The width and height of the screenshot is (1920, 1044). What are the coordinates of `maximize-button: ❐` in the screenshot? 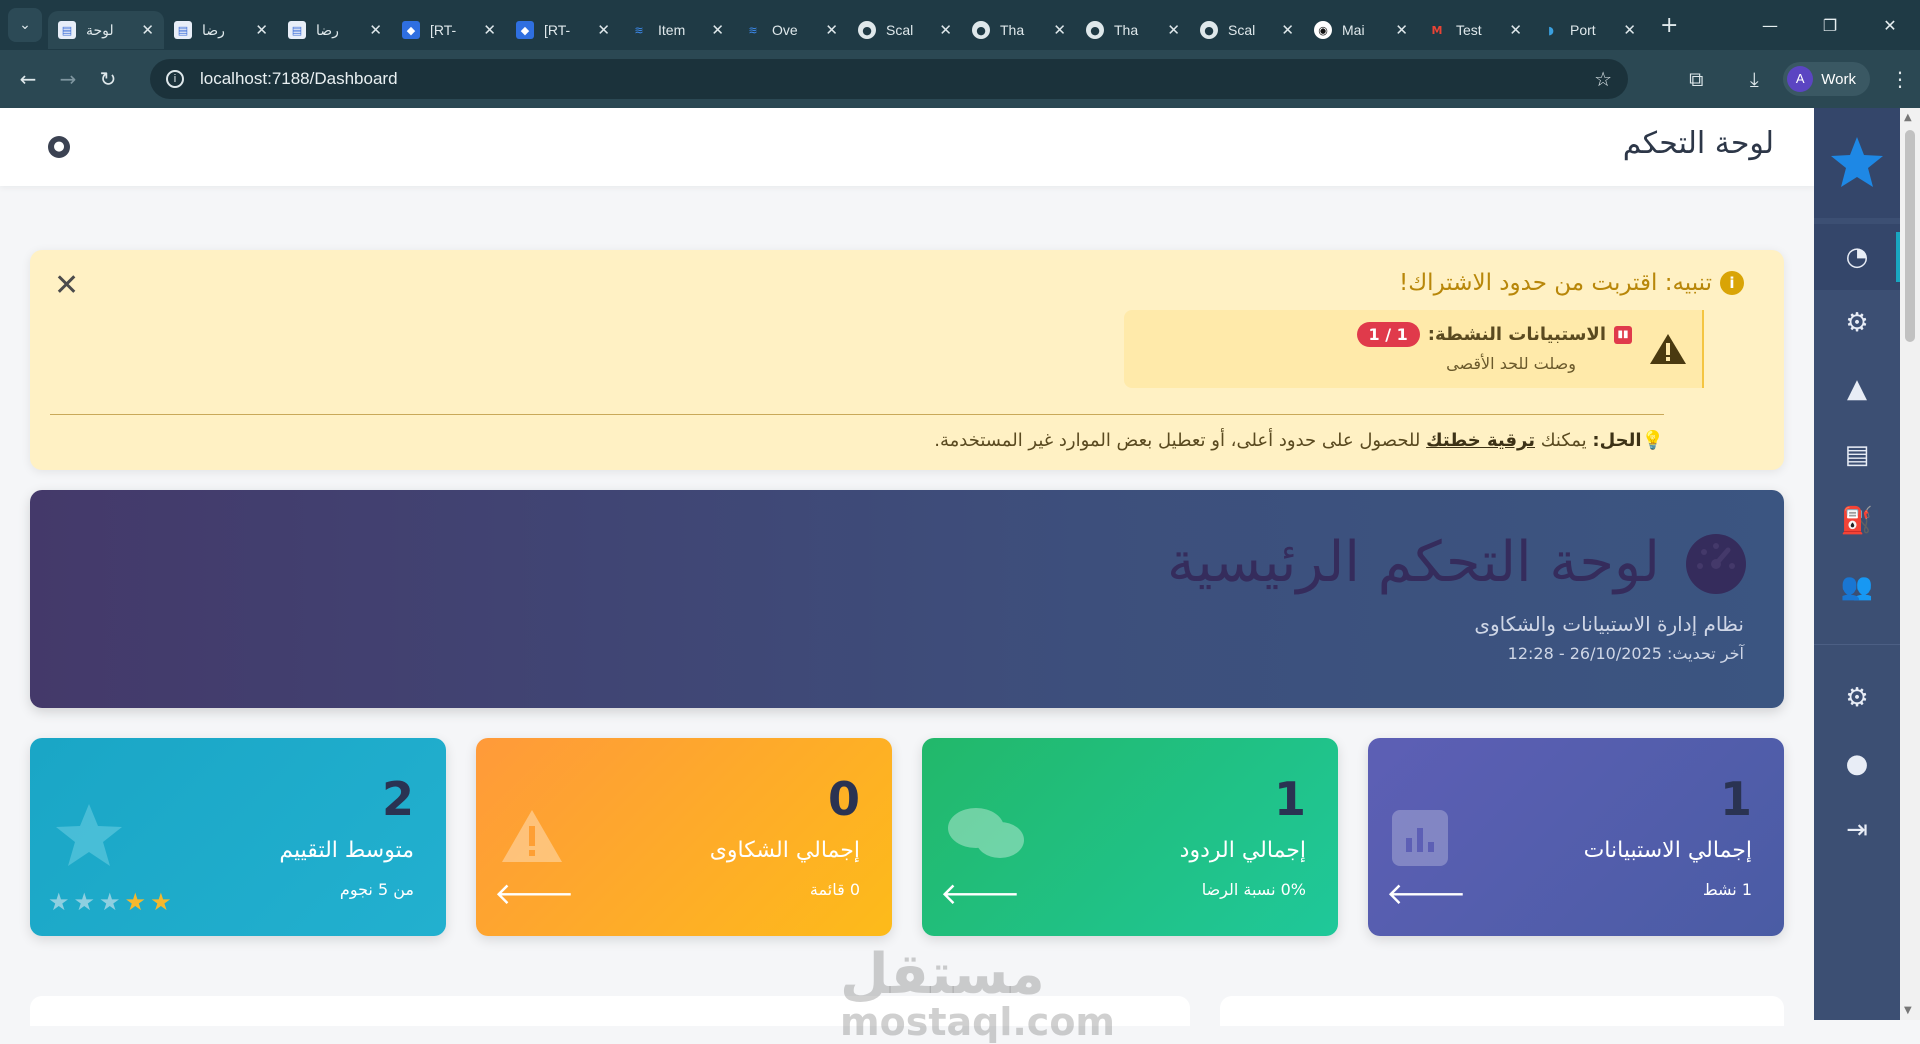 It's located at (1830, 25).